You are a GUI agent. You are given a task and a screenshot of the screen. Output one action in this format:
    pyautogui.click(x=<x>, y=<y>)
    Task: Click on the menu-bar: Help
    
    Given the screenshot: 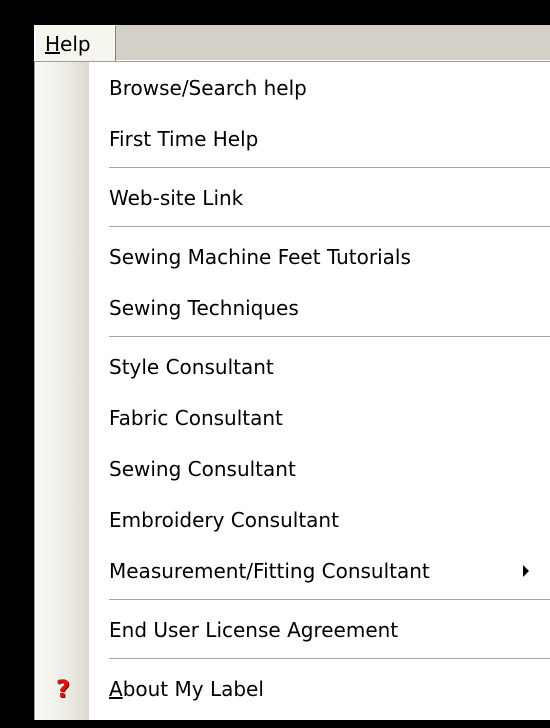 What is the action you would take?
    pyautogui.click(x=292, y=43)
    